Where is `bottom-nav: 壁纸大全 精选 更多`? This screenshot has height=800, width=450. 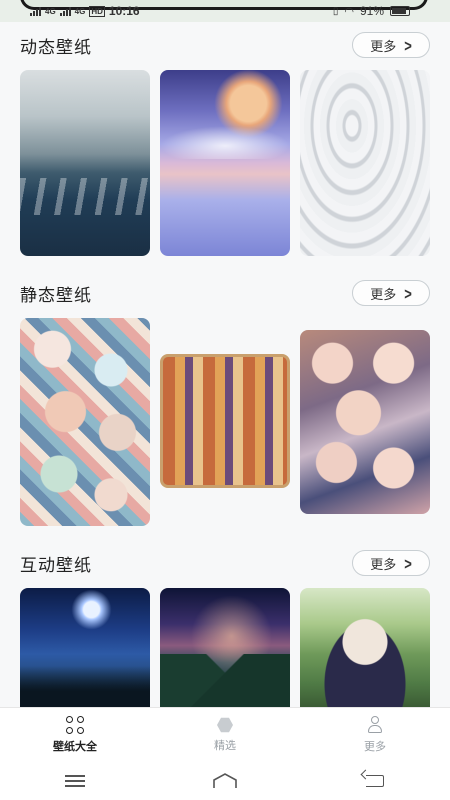 bottom-nav: 壁纸大全 精选 更多 is located at coordinates (225, 734).